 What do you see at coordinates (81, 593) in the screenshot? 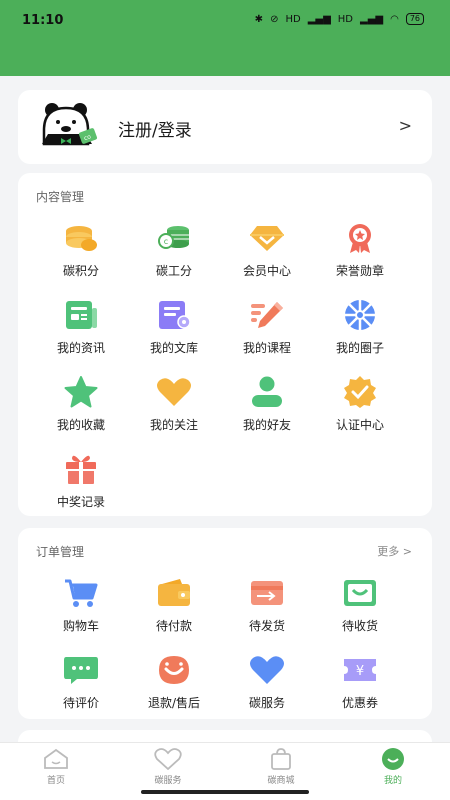
I see `cart-icon` at bounding box center [81, 593].